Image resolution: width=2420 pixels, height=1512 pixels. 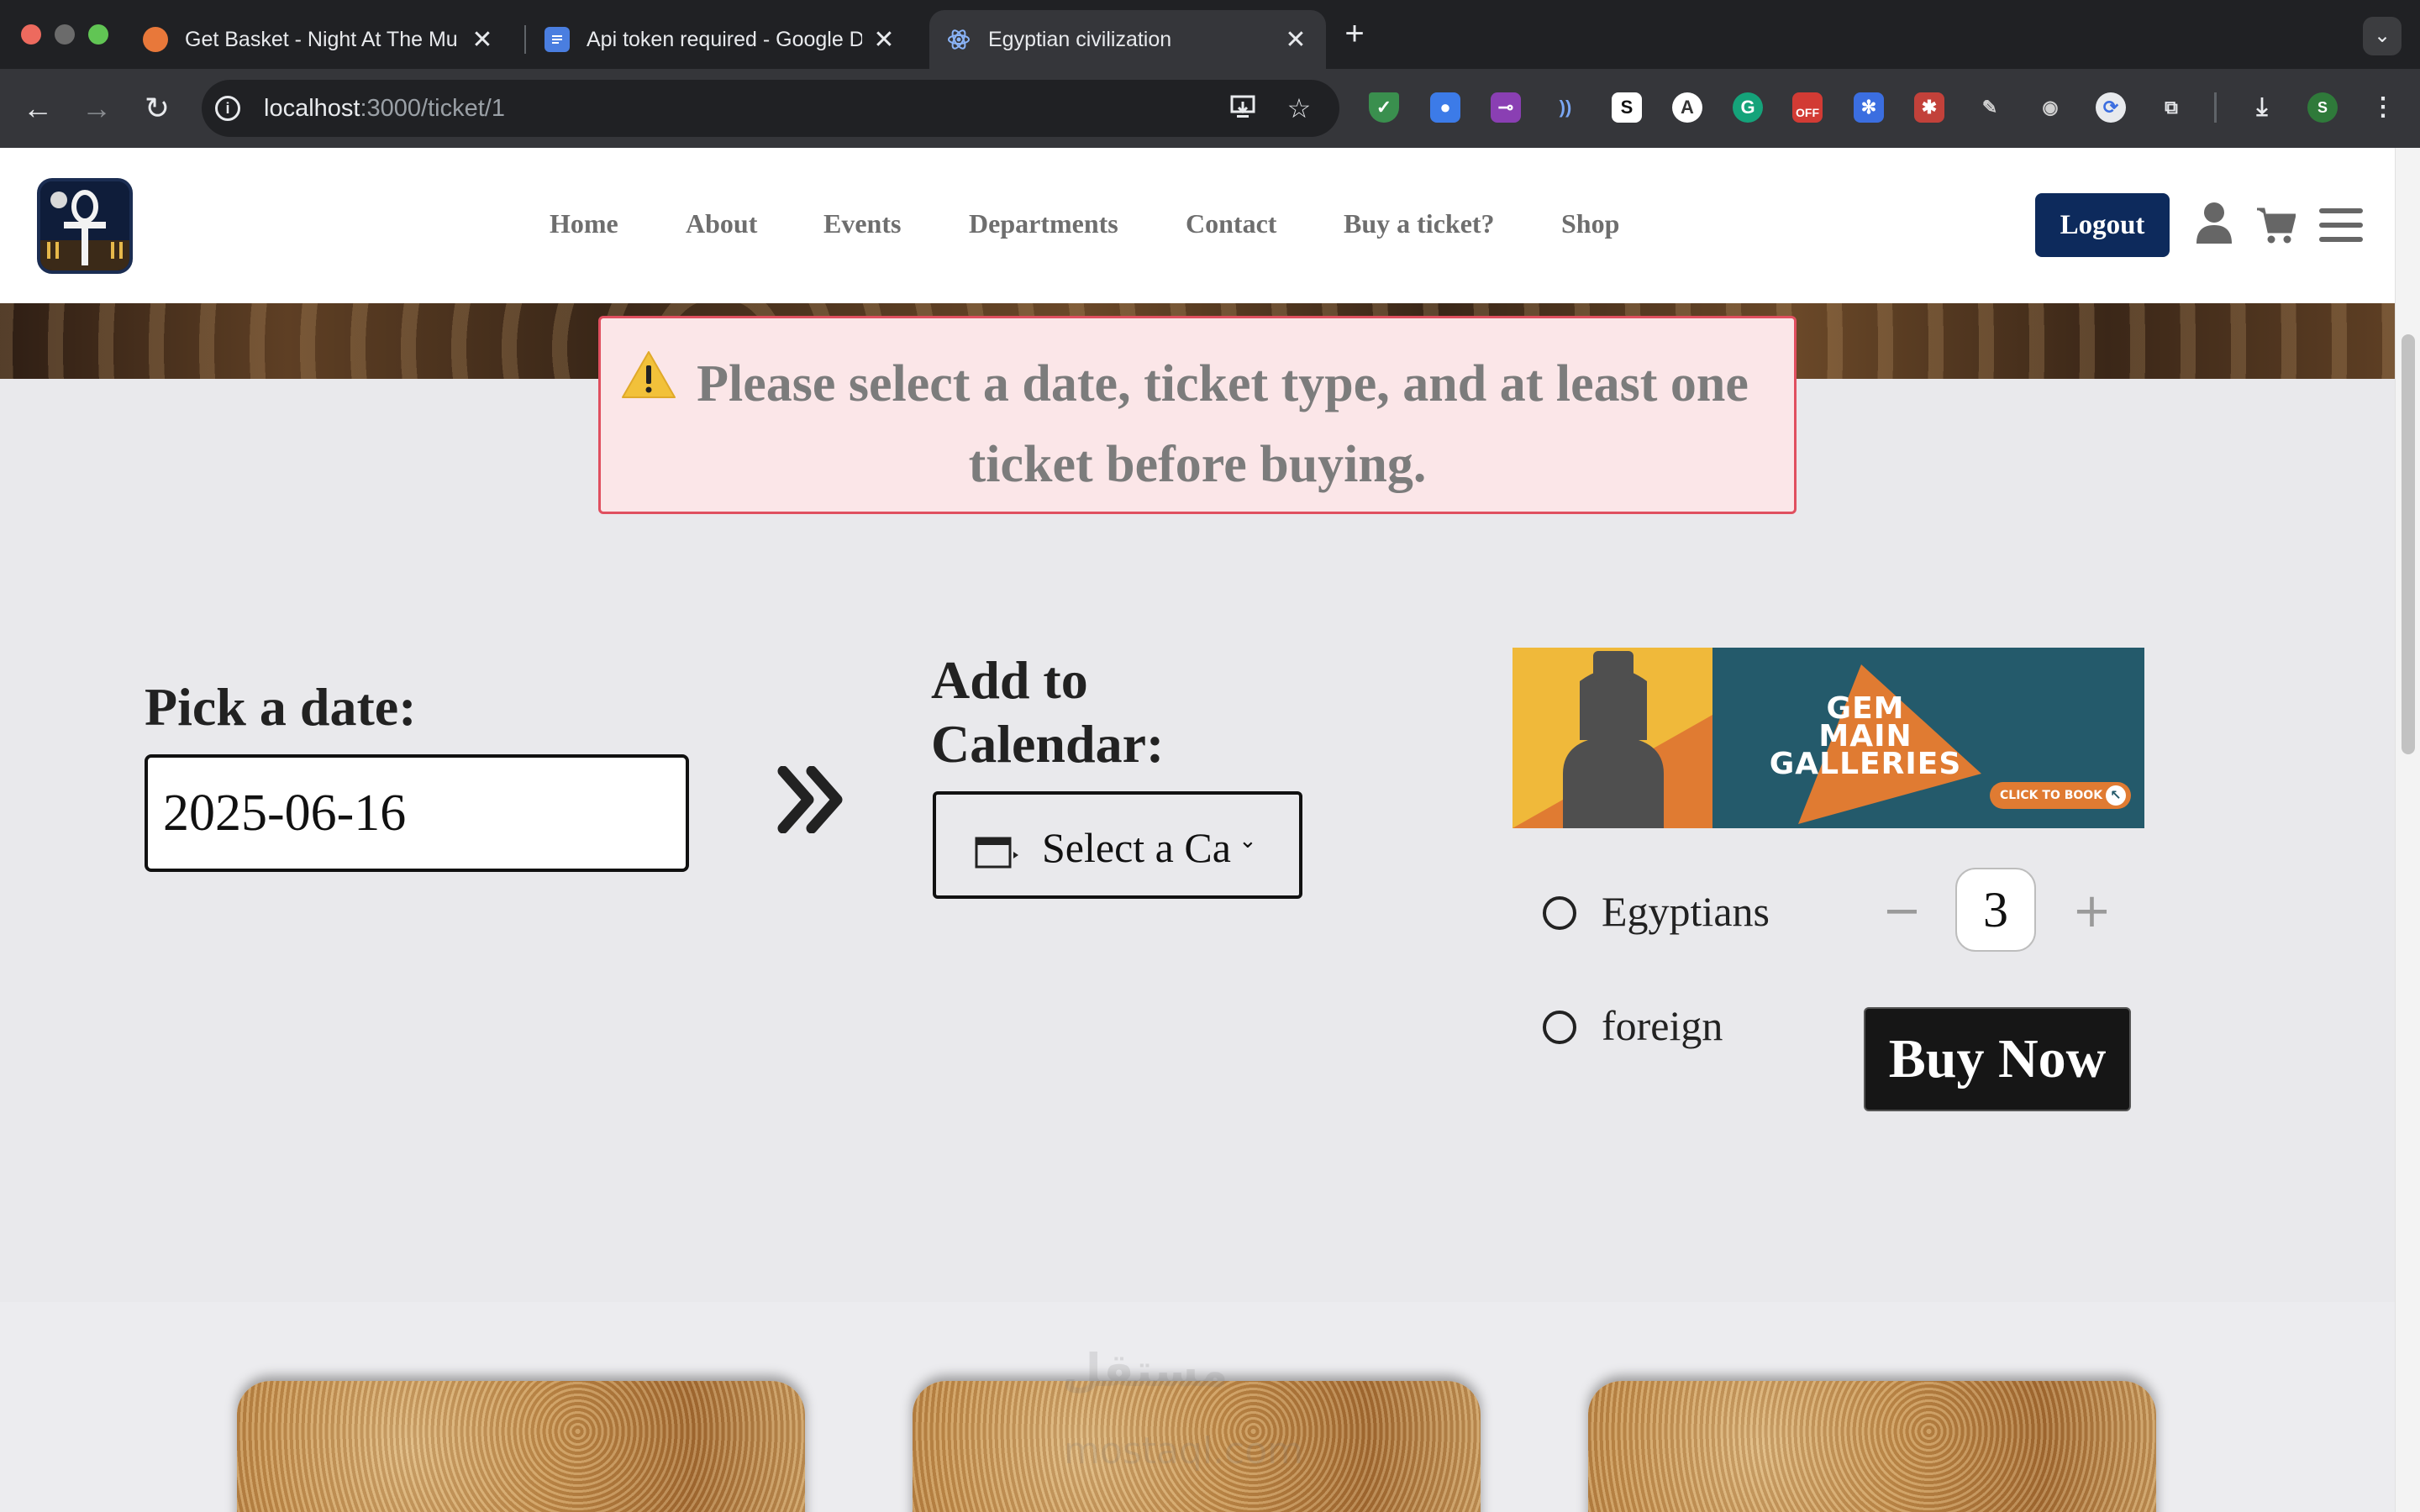 I want to click on calendar-select-value: Select a Ca, so click(x=1136, y=847).